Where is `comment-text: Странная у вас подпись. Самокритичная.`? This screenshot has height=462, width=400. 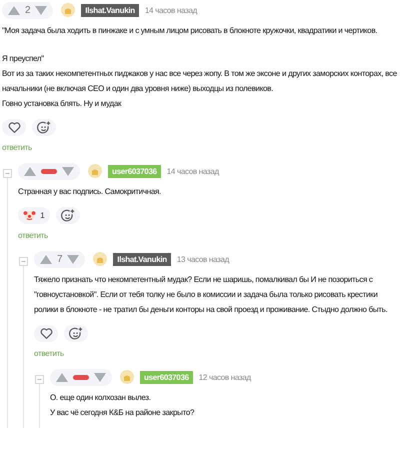
comment-text: Странная у вас подпись. Самокритичная. is located at coordinates (90, 192).